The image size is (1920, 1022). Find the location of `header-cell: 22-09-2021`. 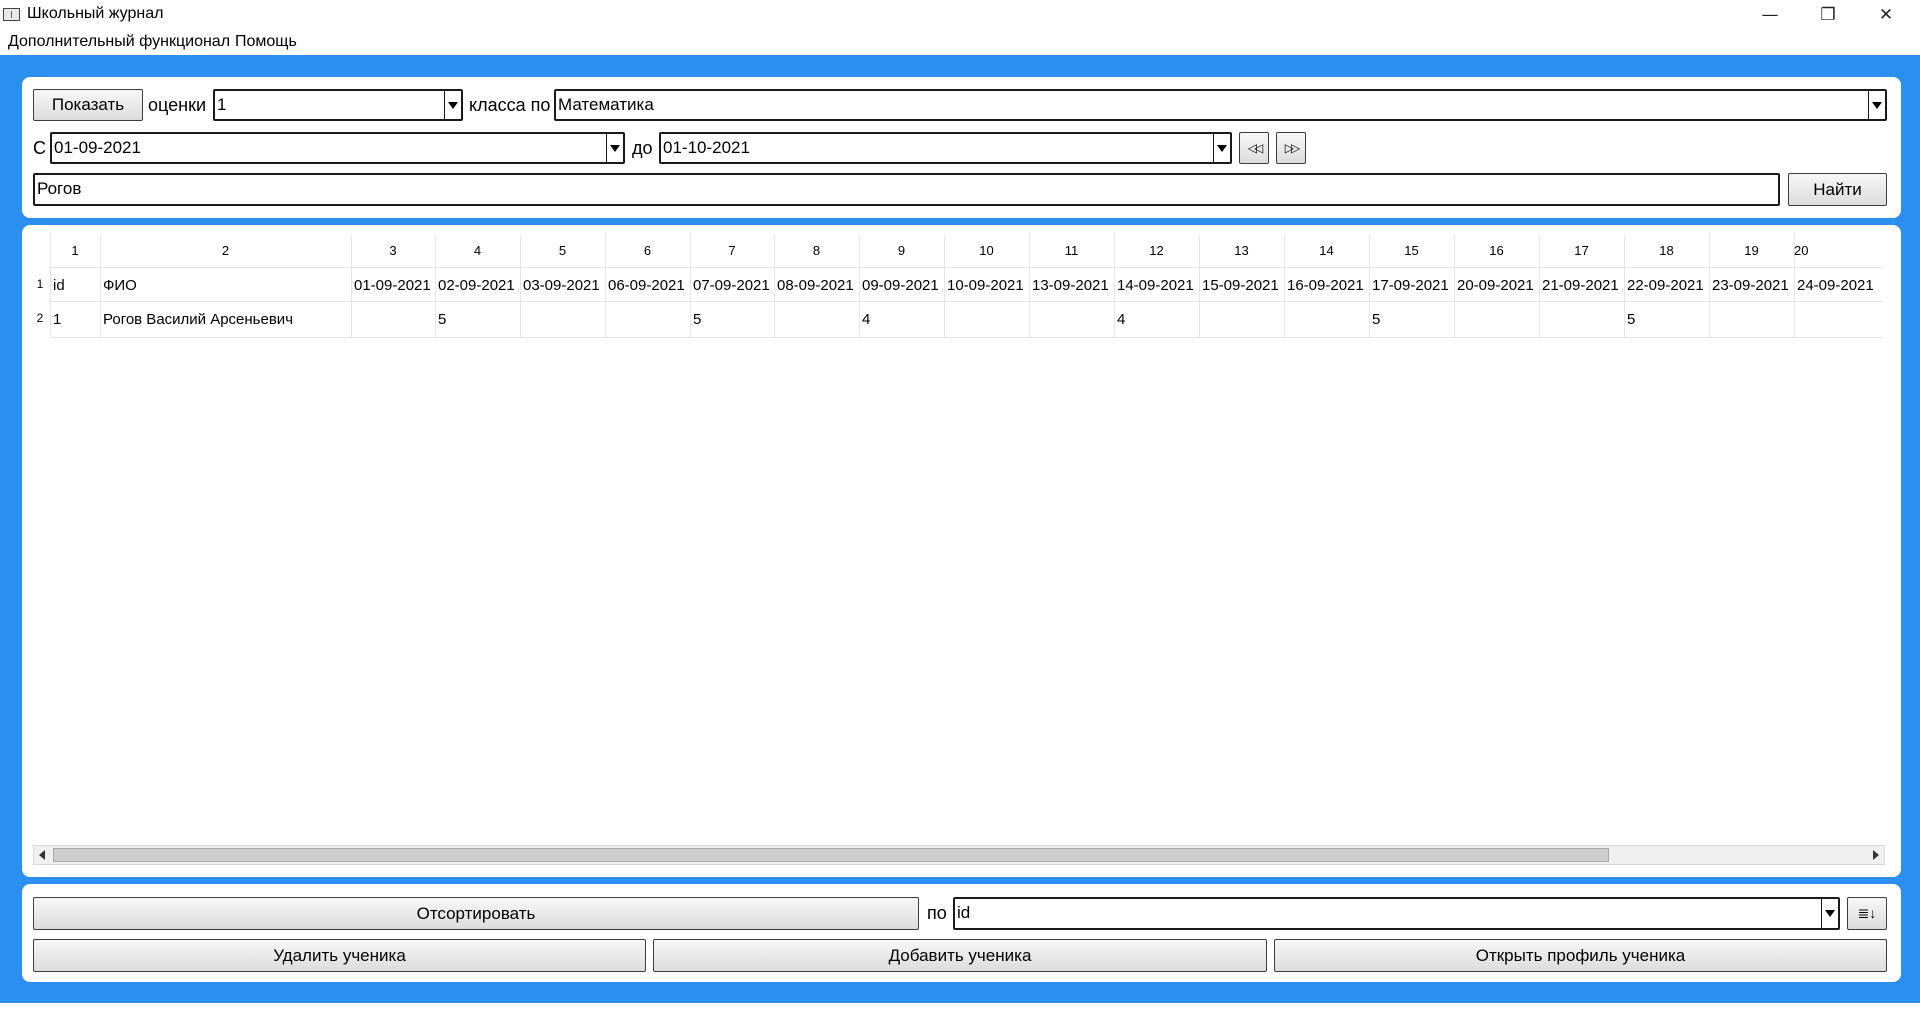

header-cell: 22-09-2021 is located at coordinates (1668, 287).